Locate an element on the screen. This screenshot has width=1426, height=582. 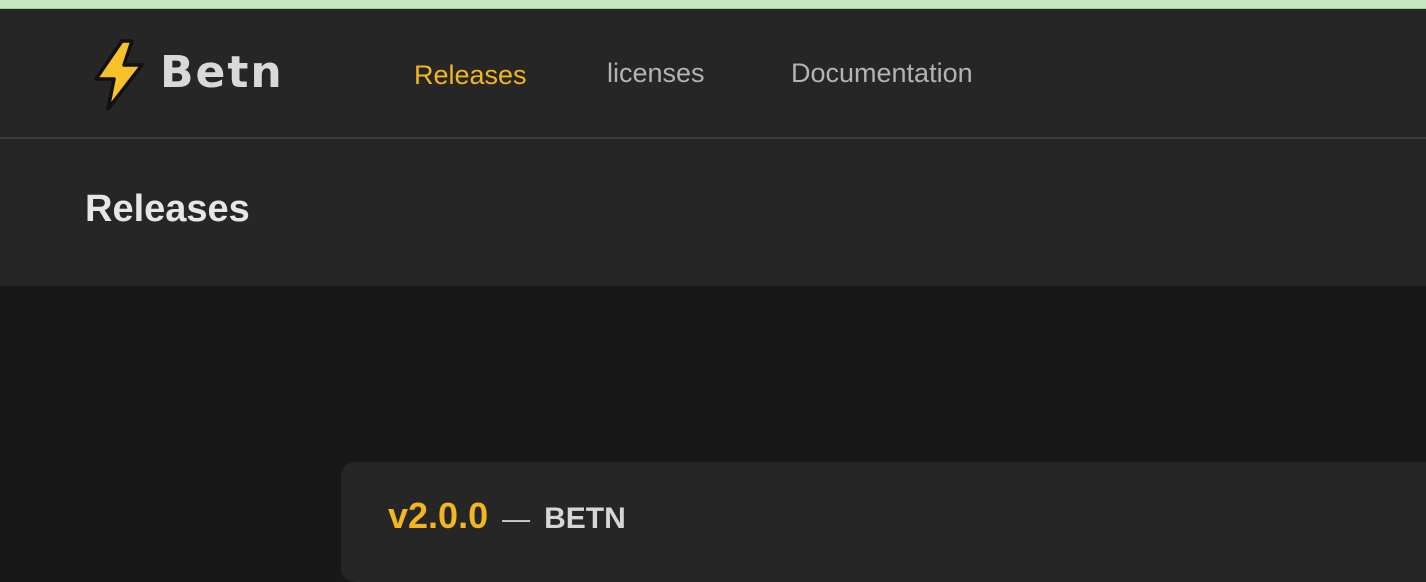
lightning-bolt-icon is located at coordinates (119, 75).